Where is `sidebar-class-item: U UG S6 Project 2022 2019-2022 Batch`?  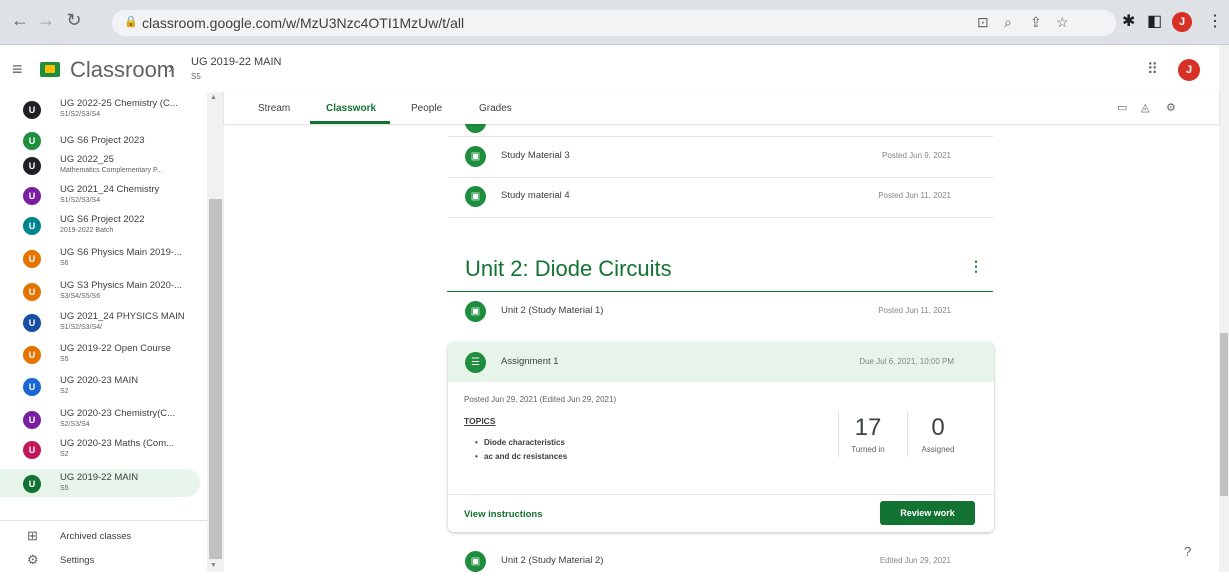 sidebar-class-item: U UG S6 Project 2022 2019-2022 Batch is located at coordinates (100, 225).